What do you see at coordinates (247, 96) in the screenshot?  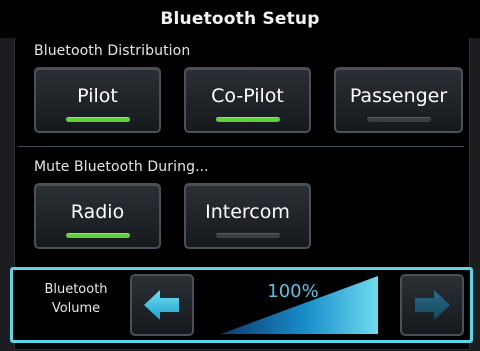 I see `co-pilot-button-label: Co-Pilot` at bounding box center [247, 96].